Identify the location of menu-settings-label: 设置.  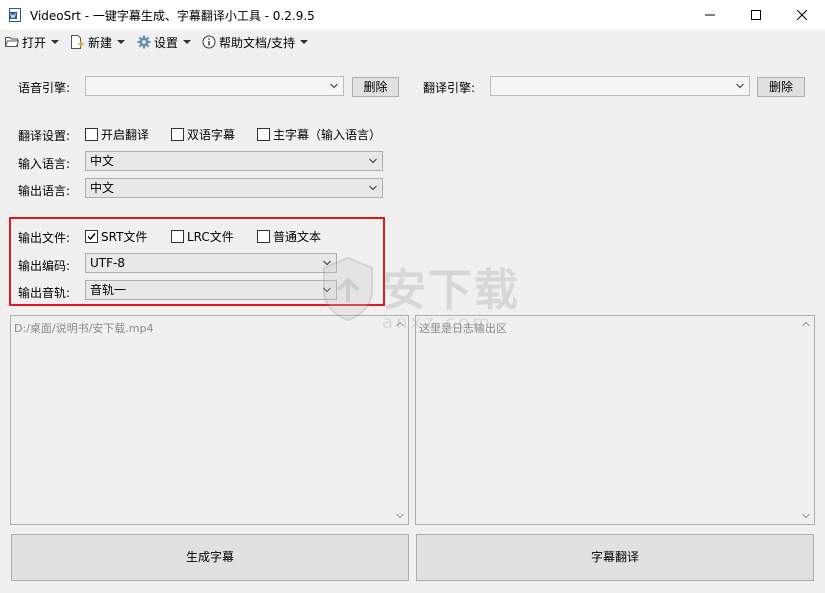
(166, 42).